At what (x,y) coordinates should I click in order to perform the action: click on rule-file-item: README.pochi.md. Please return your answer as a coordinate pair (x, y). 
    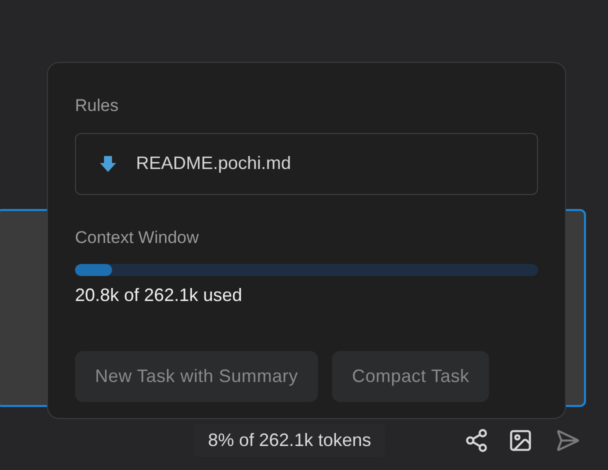
    Looking at the image, I should click on (306, 163).